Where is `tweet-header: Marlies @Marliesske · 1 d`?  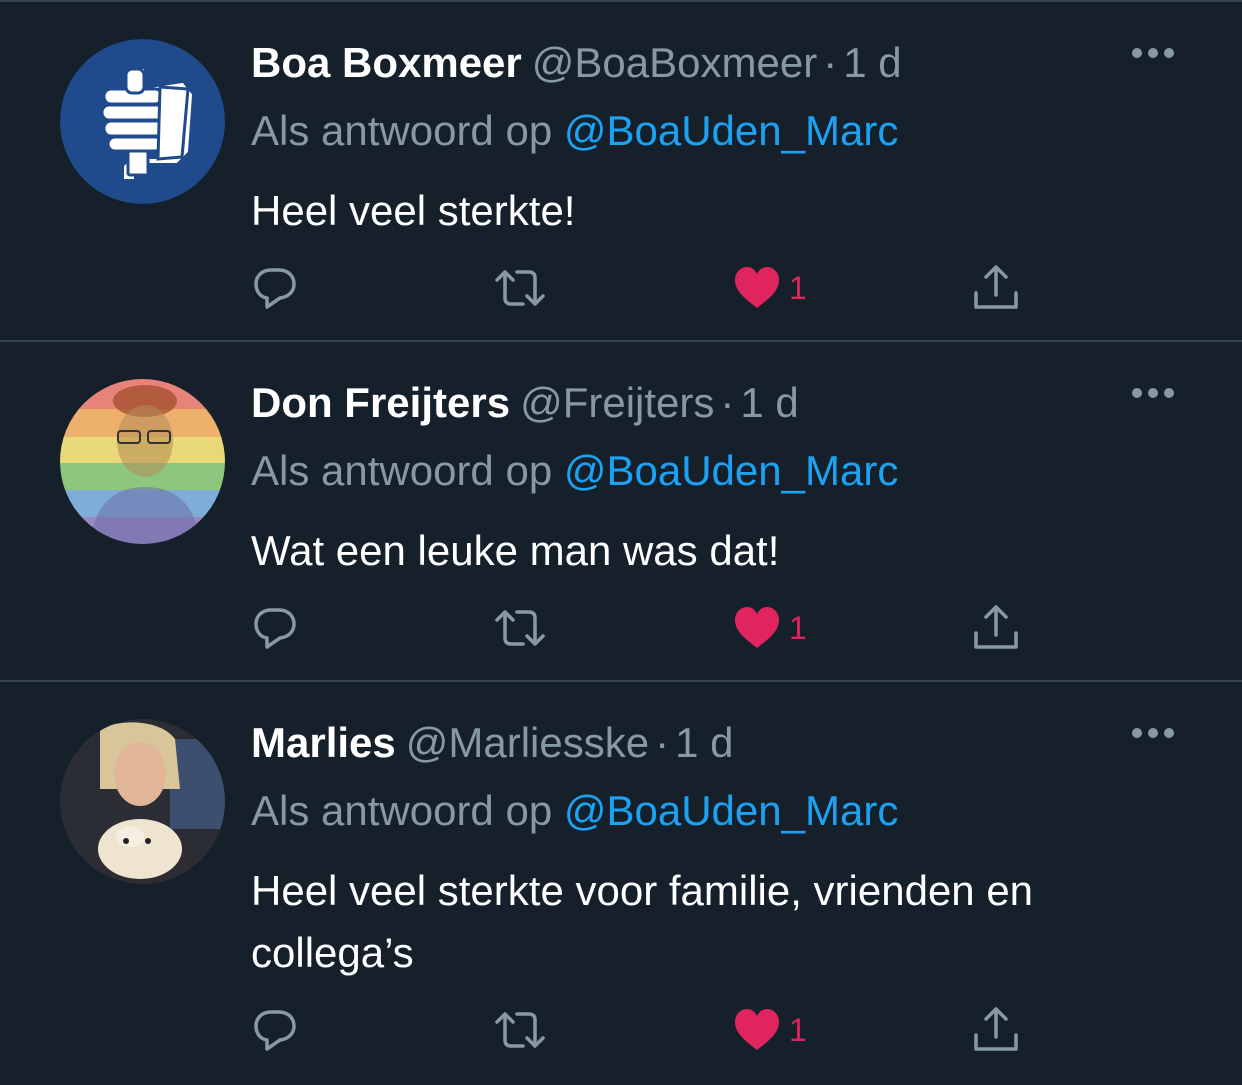
tweet-header: Marlies @Marliesske · 1 d is located at coordinates (711, 743).